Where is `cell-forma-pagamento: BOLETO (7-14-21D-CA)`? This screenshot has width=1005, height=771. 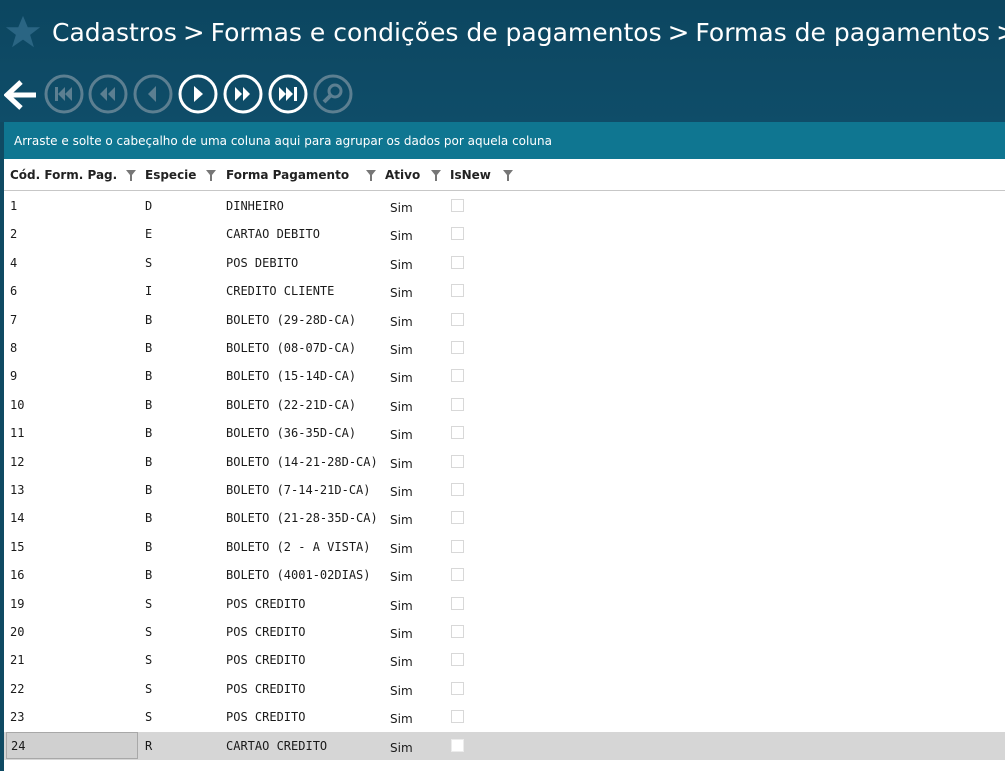 cell-forma-pagamento: BOLETO (7-14-21D-CA) is located at coordinates (298, 490).